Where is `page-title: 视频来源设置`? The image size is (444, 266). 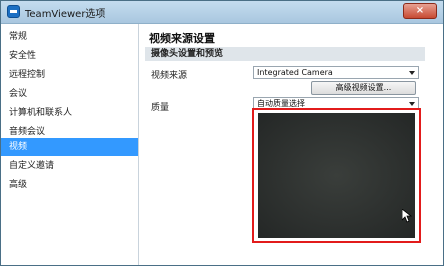
page-title: 视频来源设置 is located at coordinates (182, 38).